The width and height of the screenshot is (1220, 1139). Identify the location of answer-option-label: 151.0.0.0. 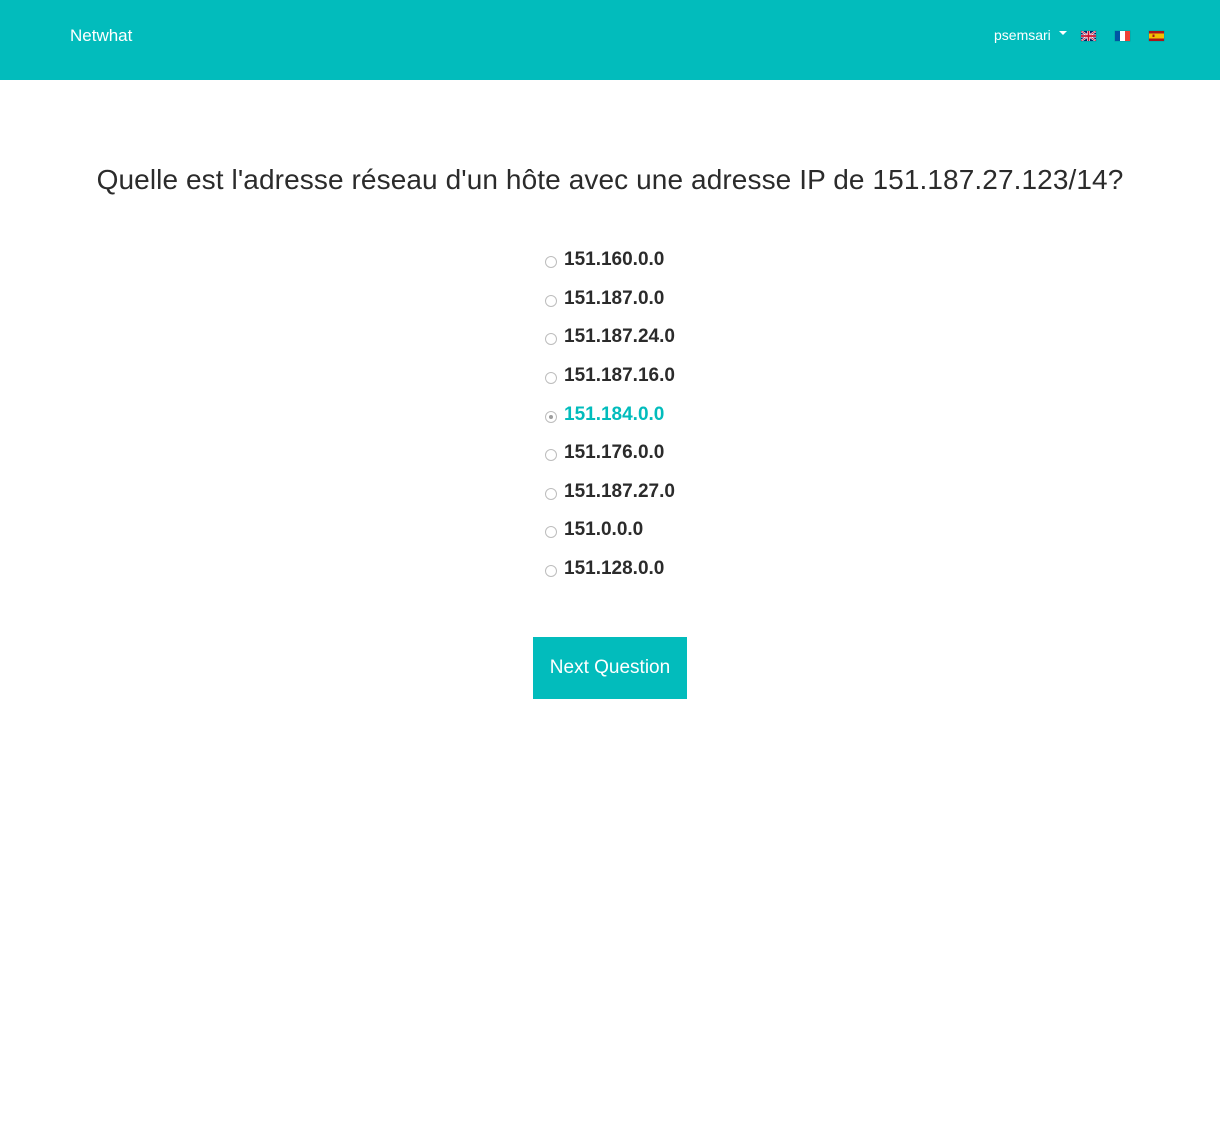
(604, 530).